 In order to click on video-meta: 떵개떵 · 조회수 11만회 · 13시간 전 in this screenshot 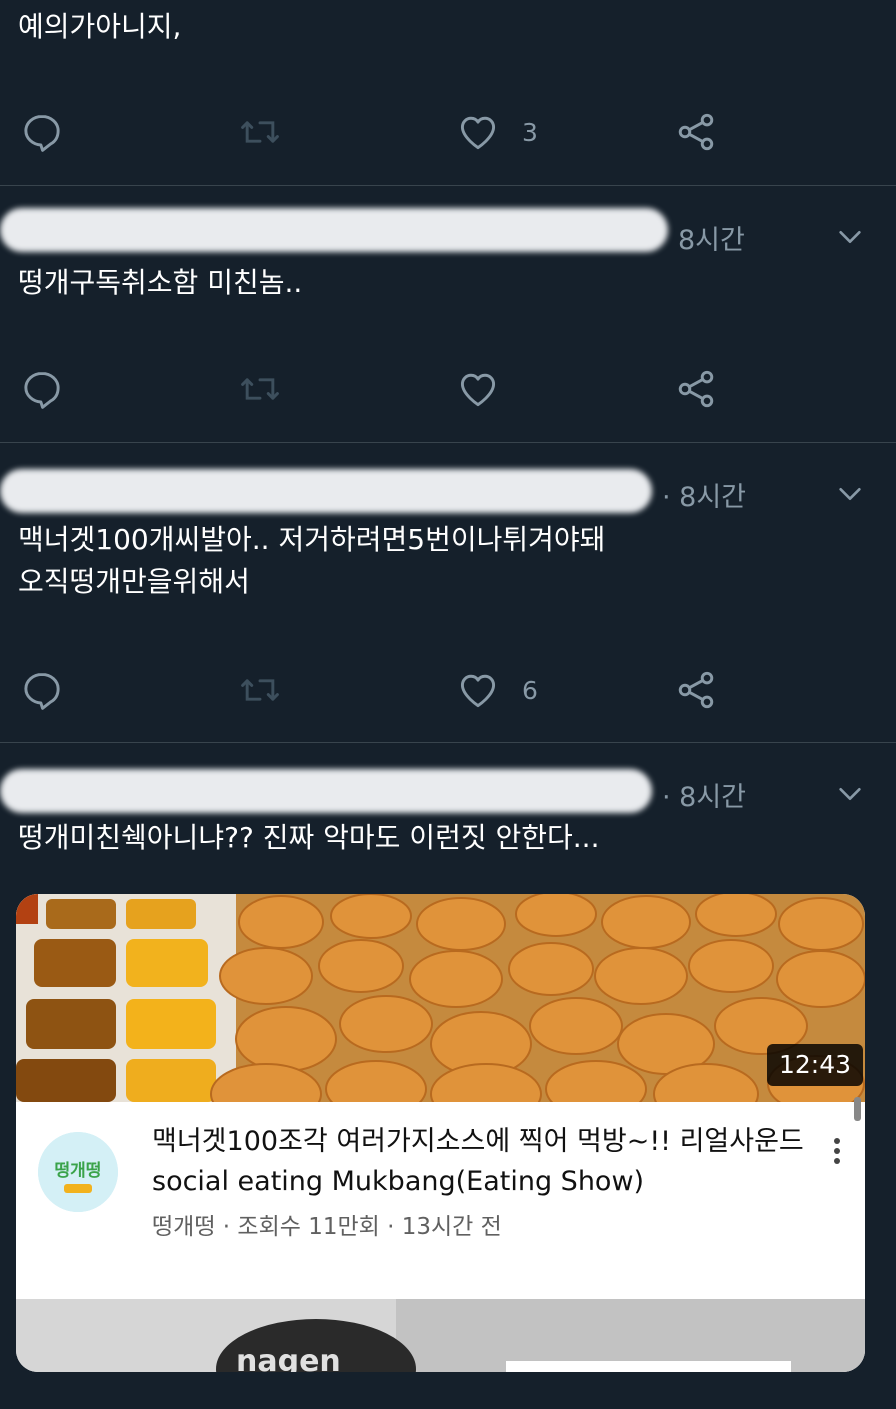, I will do `click(327, 1227)`.